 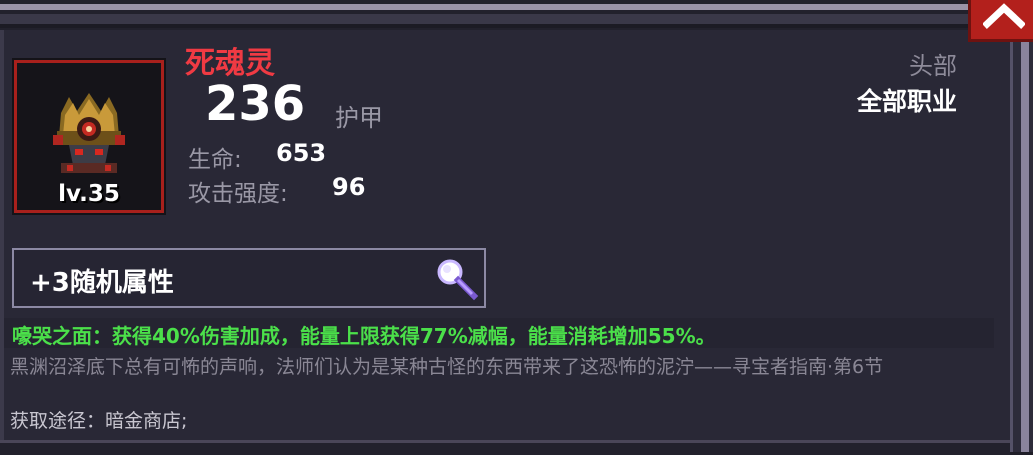 What do you see at coordinates (89, 133) in the screenshot?
I see `helmet-icon` at bounding box center [89, 133].